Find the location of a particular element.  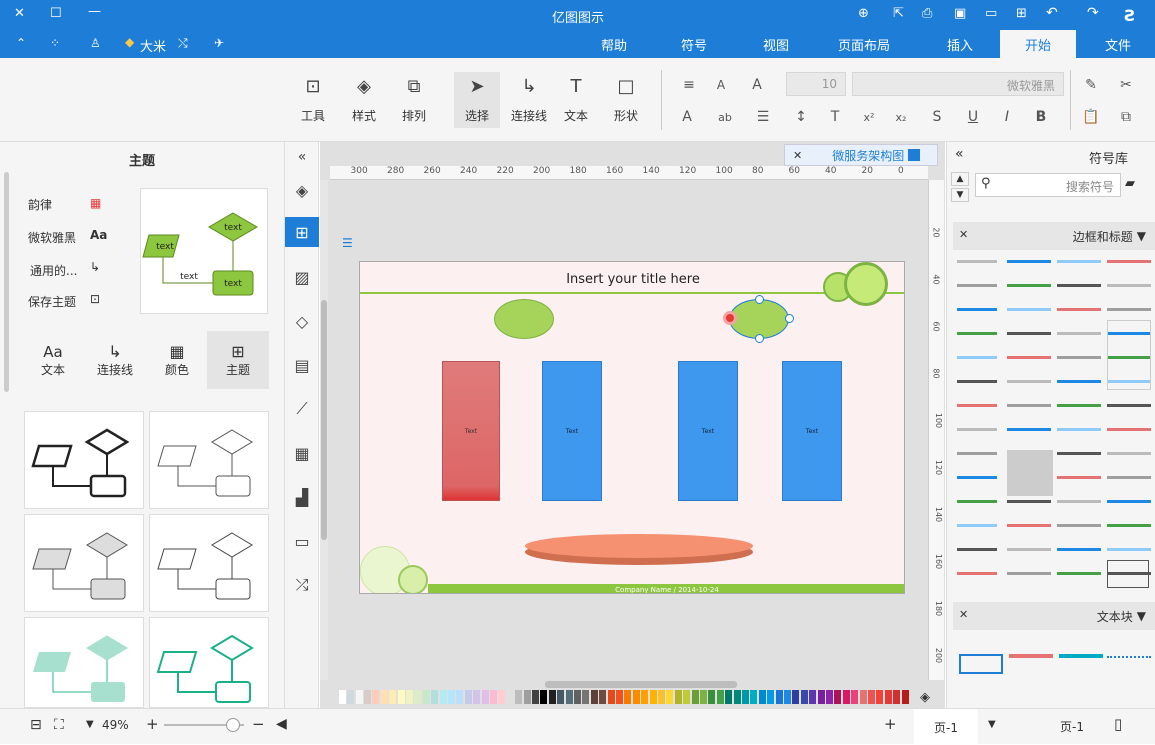

bold-icon: B is located at coordinates (1041, 117).